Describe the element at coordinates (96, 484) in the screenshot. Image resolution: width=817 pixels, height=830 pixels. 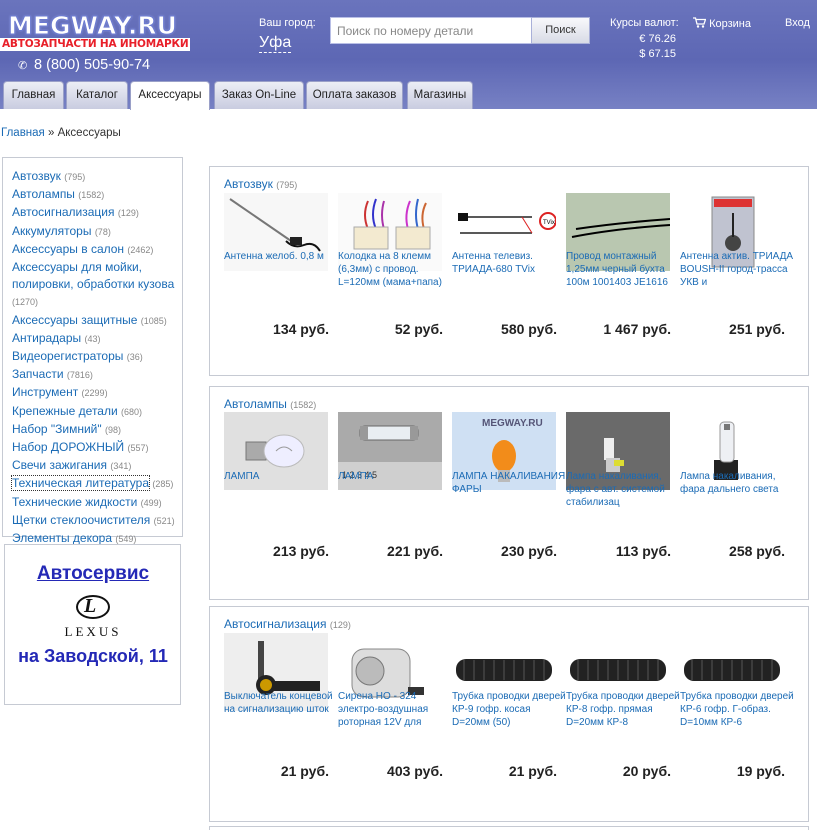
I see `category-link: Техническая литература (285)` at that location.